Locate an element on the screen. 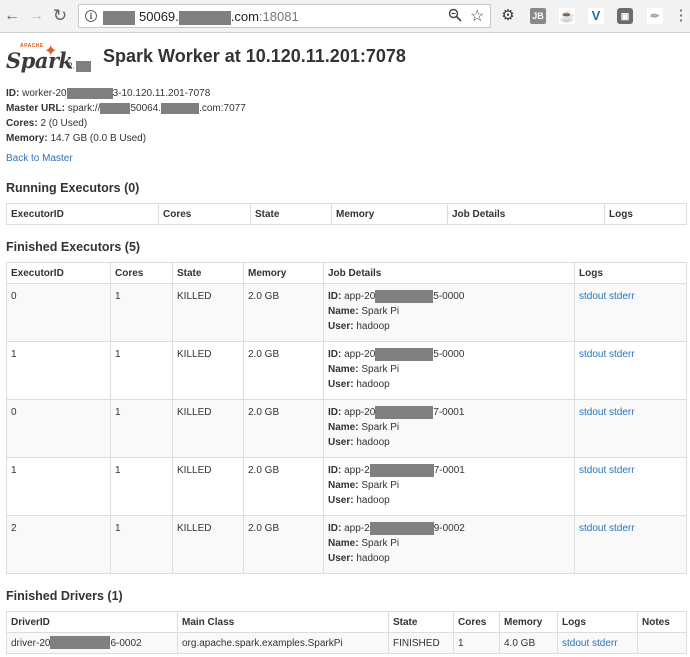 The width and height of the screenshot is (690, 657). worker-cores: Cores: 2 (0 Used) is located at coordinates (47, 123).